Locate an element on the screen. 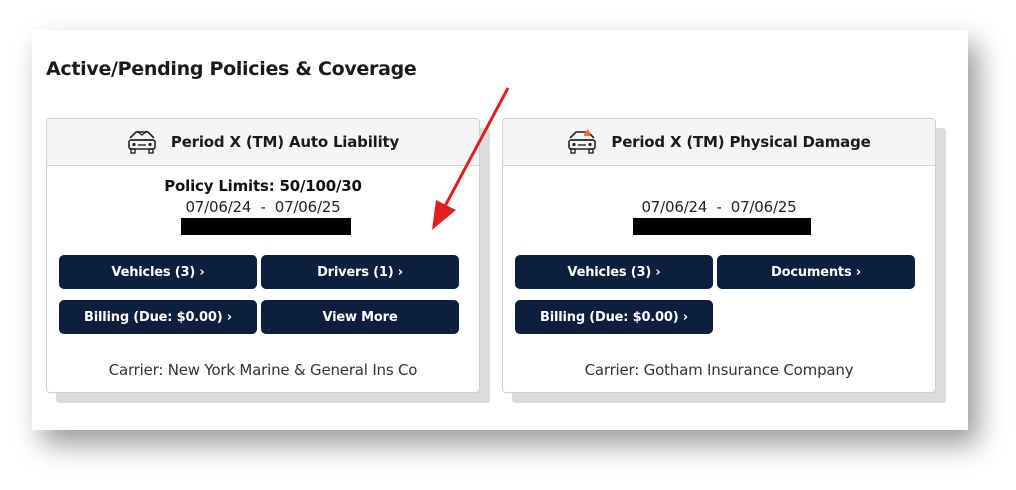  car-damage-icon is located at coordinates (582, 142).